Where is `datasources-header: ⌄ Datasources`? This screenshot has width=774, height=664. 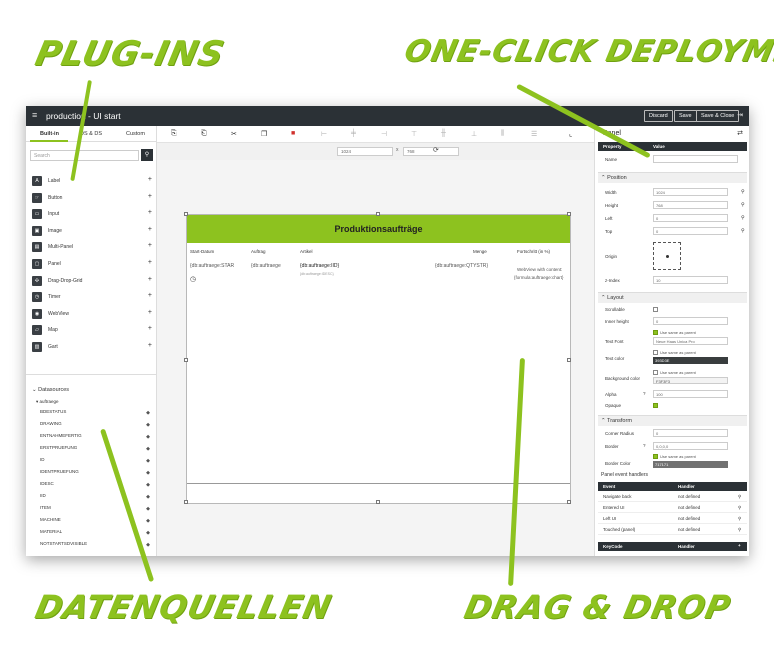
datasources-header: ⌄ Datasources is located at coordinates (50, 390).